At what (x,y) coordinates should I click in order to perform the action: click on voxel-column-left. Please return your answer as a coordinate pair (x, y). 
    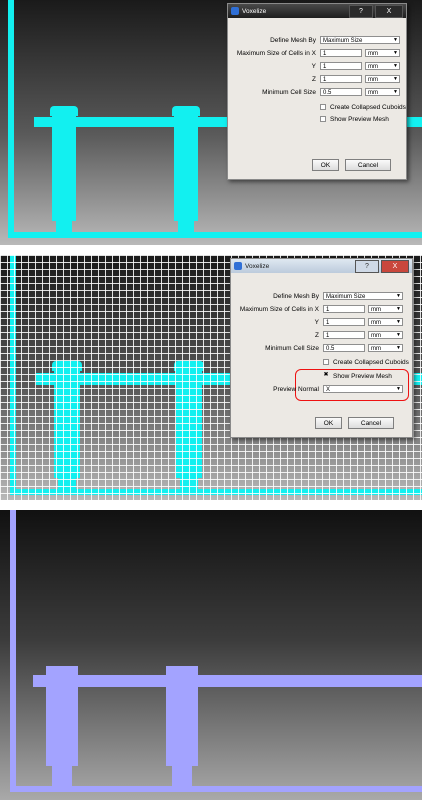
    Looking at the image, I should click on (62, 716).